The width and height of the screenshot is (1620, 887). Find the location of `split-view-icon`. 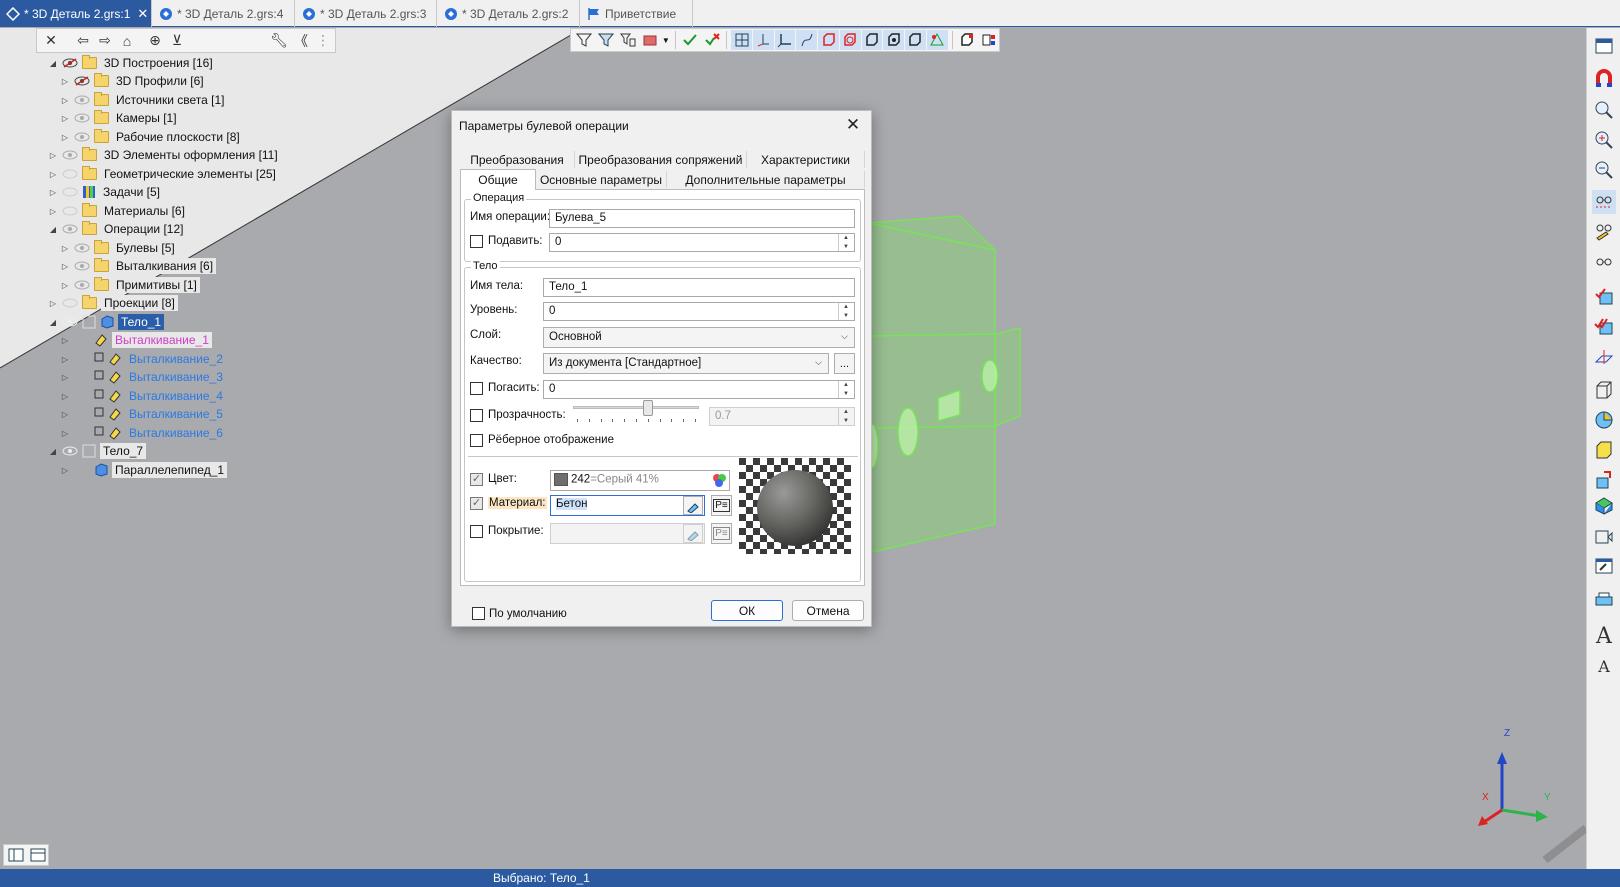

split-view-icon is located at coordinates (16, 855).